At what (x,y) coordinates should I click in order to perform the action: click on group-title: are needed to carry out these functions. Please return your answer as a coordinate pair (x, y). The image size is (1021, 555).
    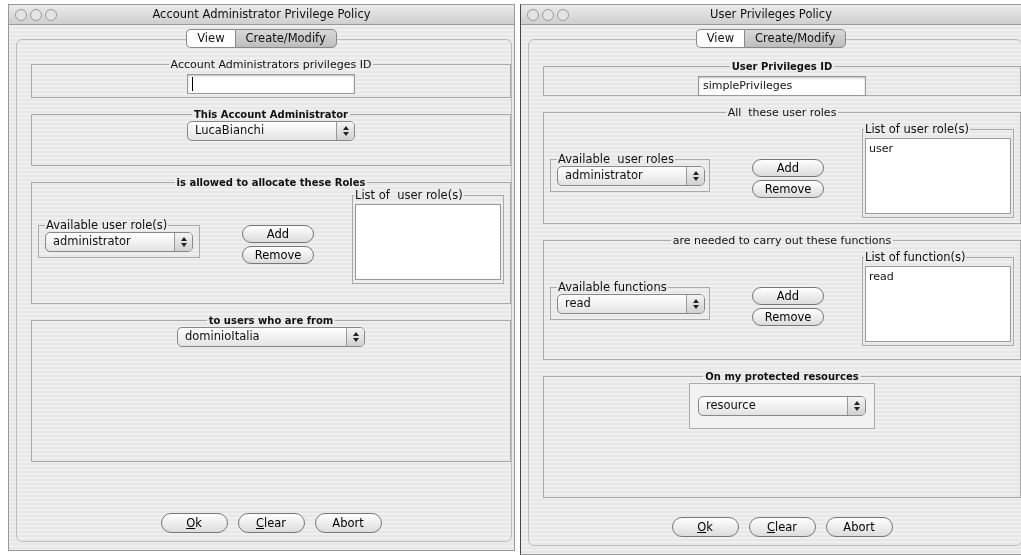
    Looking at the image, I should click on (782, 240).